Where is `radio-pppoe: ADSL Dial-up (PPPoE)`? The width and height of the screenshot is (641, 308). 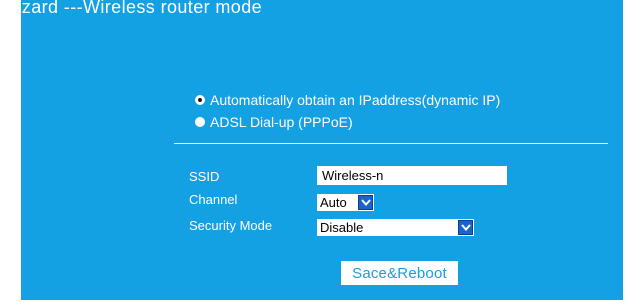 radio-pppoe: ADSL Dial-up (PPPoE) is located at coordinates (274, 122).